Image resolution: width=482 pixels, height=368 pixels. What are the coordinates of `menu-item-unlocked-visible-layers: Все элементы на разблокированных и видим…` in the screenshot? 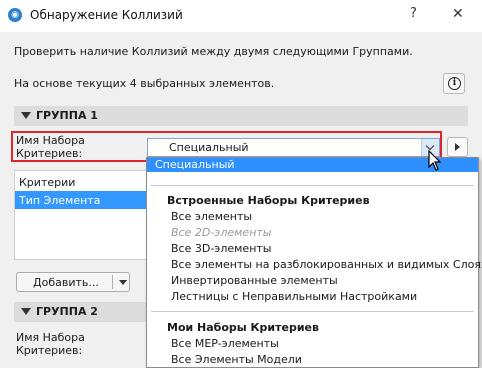 It's located at (326, 264).